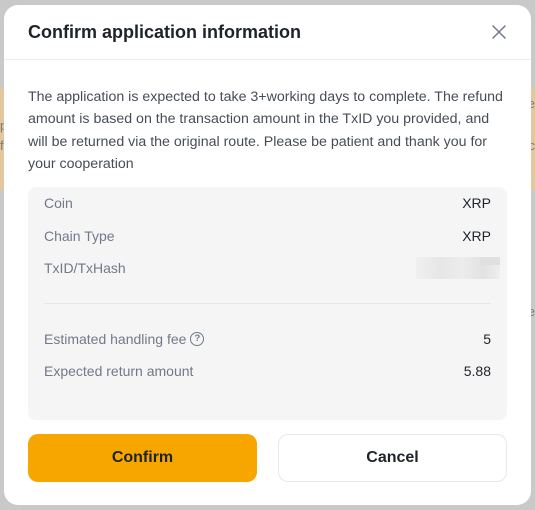  I want to click on chain-type-label: Chain Type, so click(79, 235).